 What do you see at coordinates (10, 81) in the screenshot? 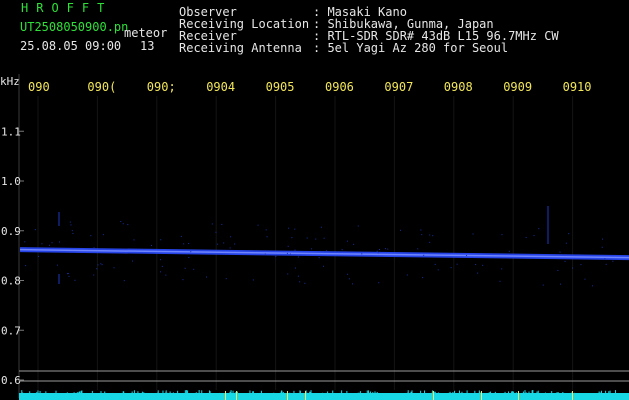
I see `y-axis-unit: kHz` at bounding box center [10, 81].